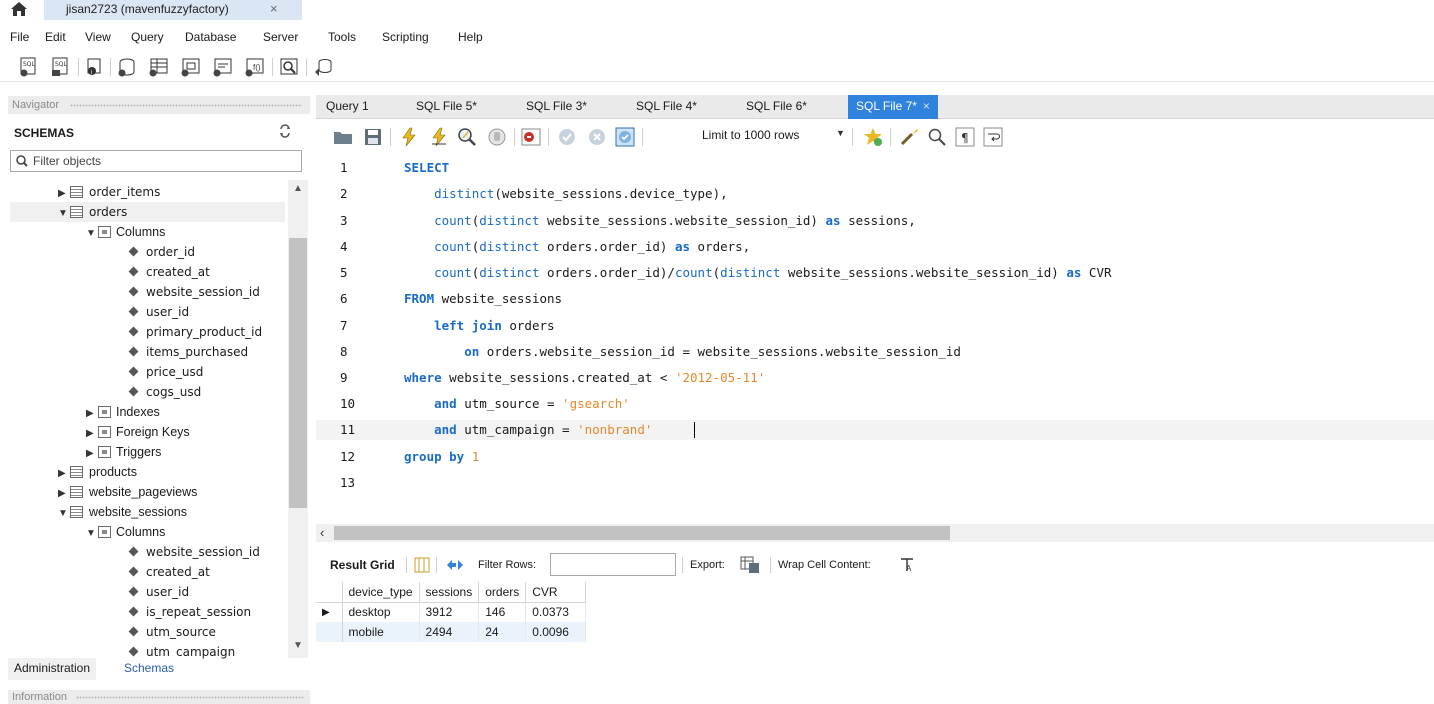  What do you see at coordinates (926, 106) in the screenshot?
I see `close-icon: ×` at bounding box center [926, 106].